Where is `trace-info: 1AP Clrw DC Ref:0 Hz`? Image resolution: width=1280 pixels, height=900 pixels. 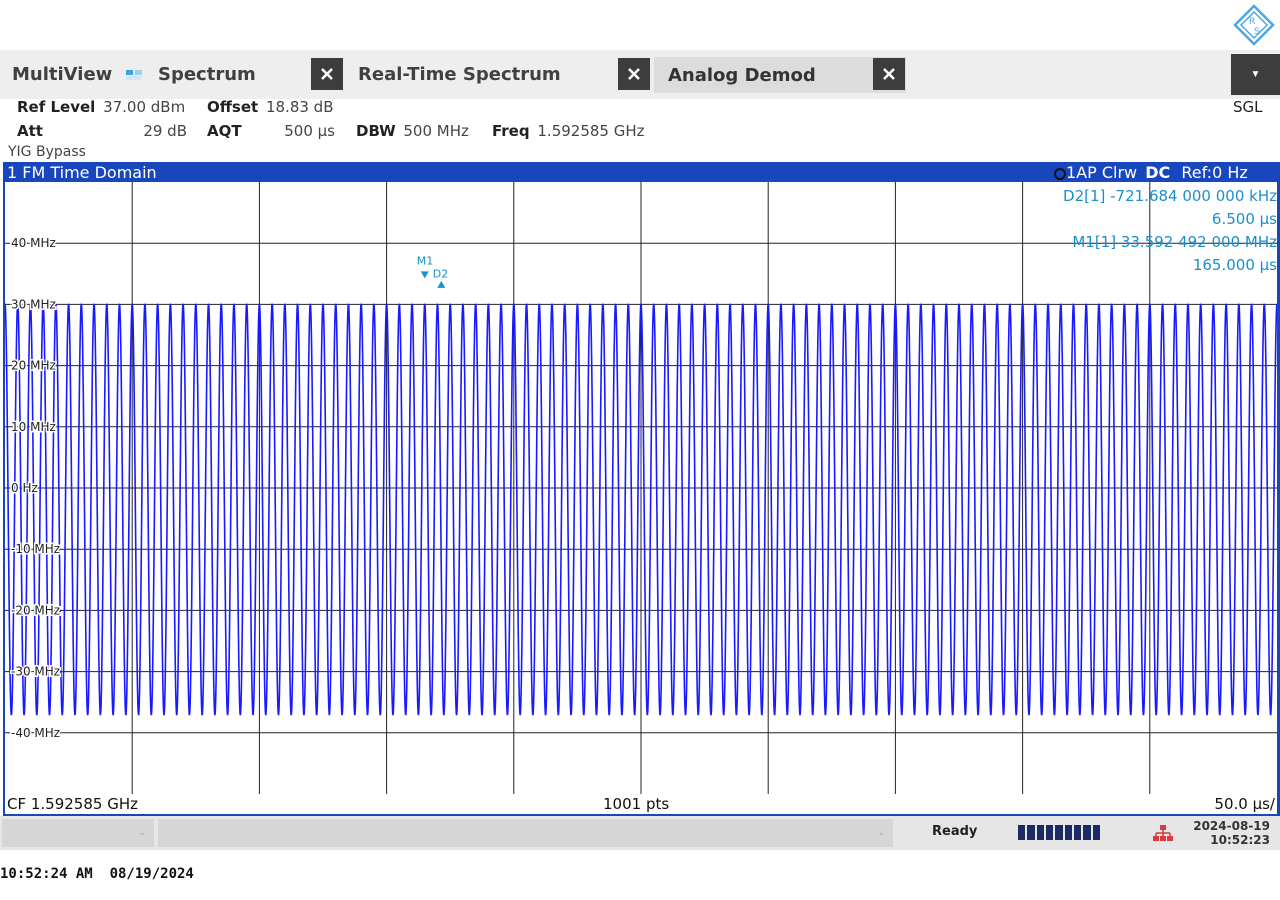
trace-info: 1AP Clrw DC Ref:0 Hz is located at coordinates (1151, 172).